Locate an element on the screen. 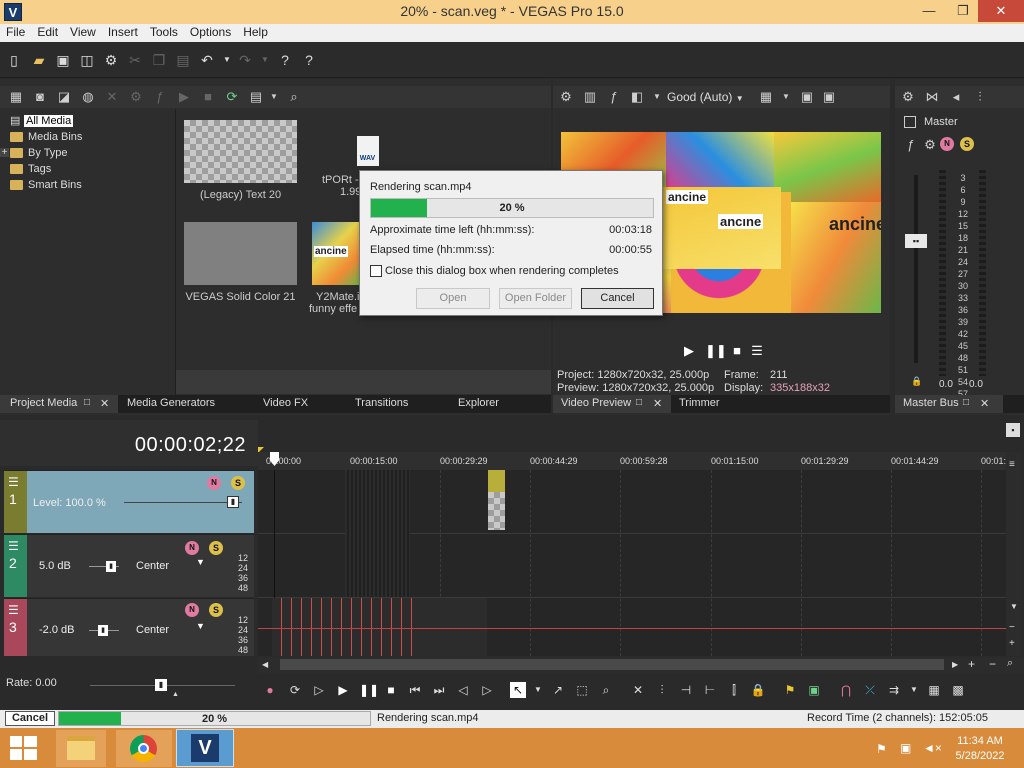 The image size is (1024, 768). tree-item-media-bins: Media Bins is located at coordinates (90, 137).